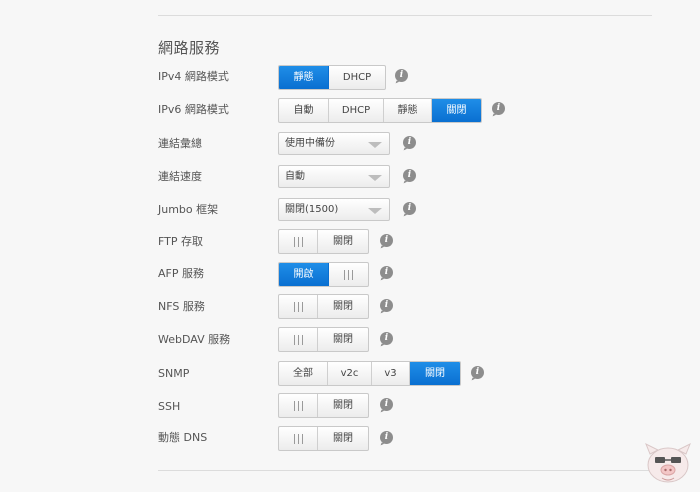  Describe the element at coordinates (498, 108) in the screenshot. I see `ipv6-info-icon: i` at that location.